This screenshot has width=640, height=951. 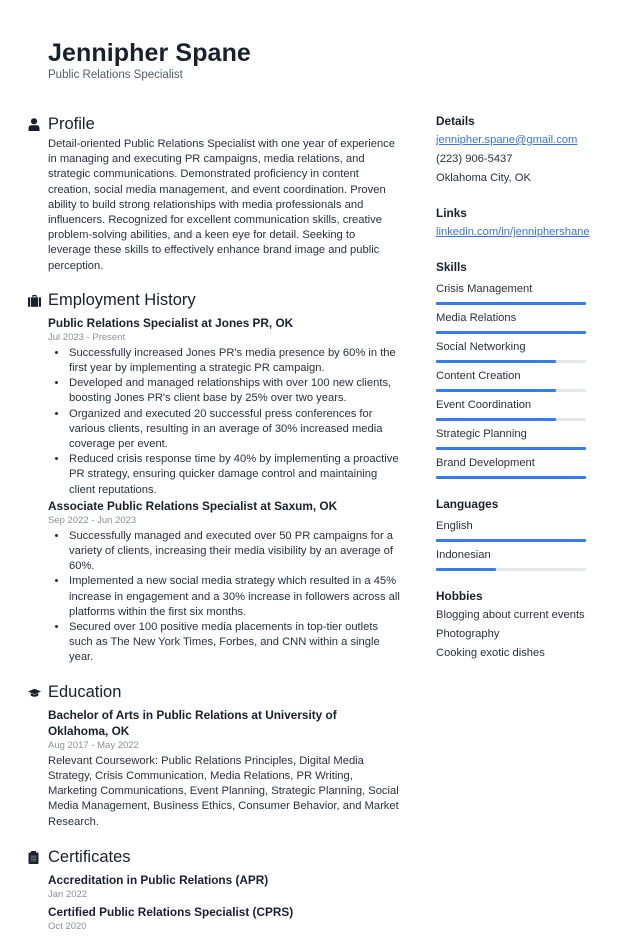 What do you see at coordinates (38, 301) in the screenshot?
I see `briefcase-icon` at bounding box center [38, 301].